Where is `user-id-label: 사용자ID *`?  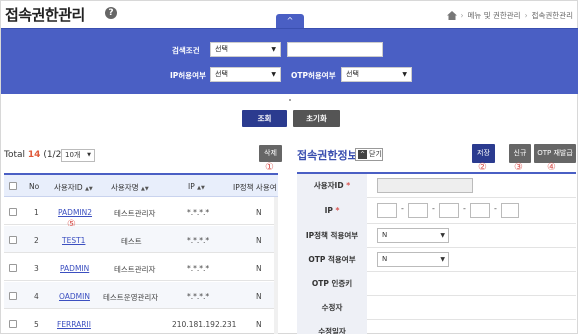
user-id-label: 사용자ID * is located at coordinates (332, 186).